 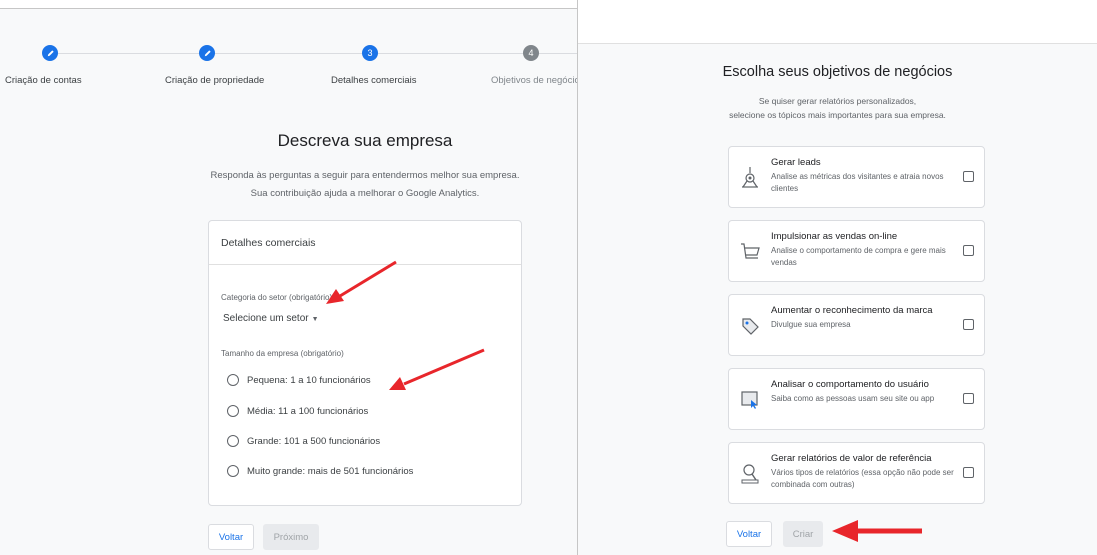 I want to click on step-label: Detalhes comerciais, so click(x=374, y=80).